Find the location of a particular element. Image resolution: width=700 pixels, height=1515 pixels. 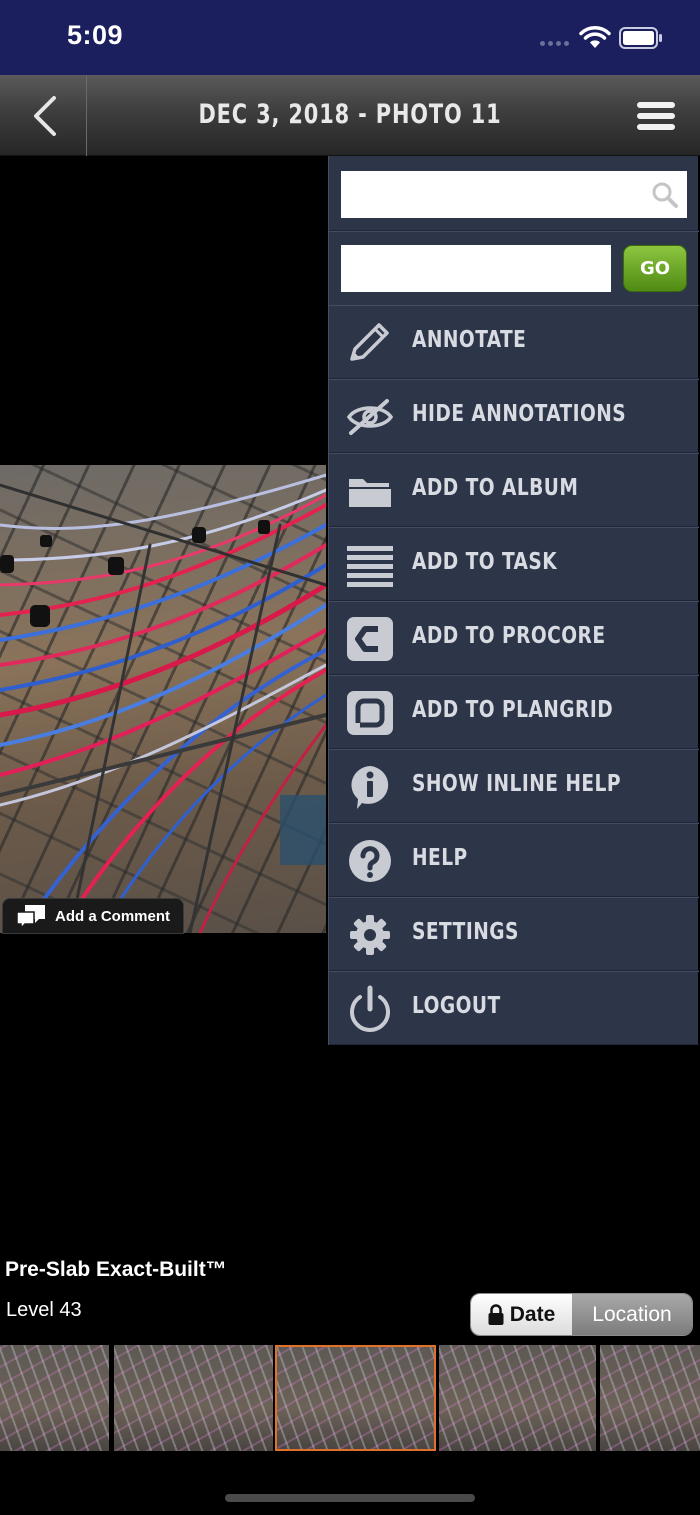

menu-item-show-inline-help: SHOW INLINE HELP is located at coordinates (514, 786).